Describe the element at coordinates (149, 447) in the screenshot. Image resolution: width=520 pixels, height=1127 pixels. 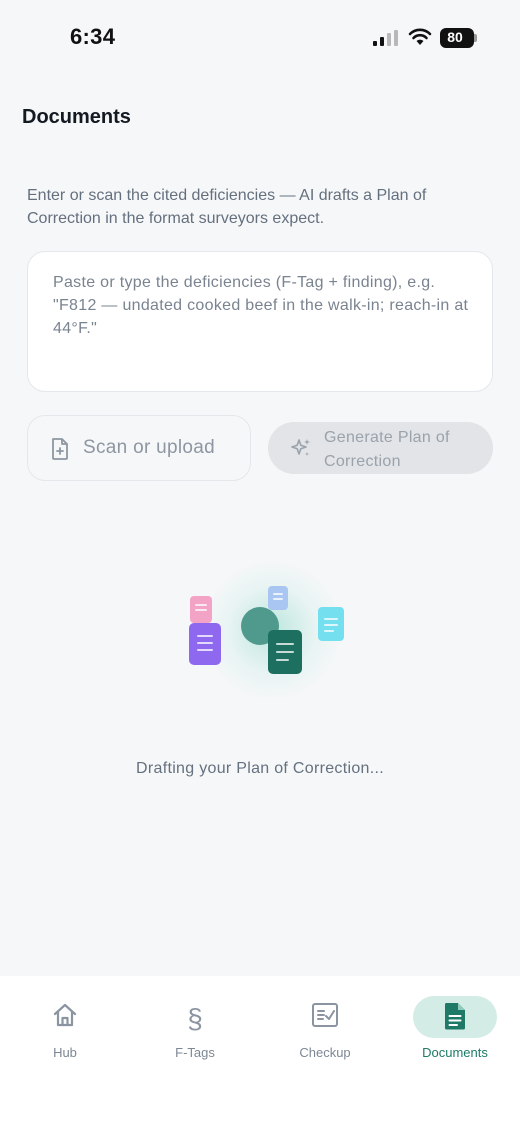
I see `scan-upload-label: Scan or upload` at that location.